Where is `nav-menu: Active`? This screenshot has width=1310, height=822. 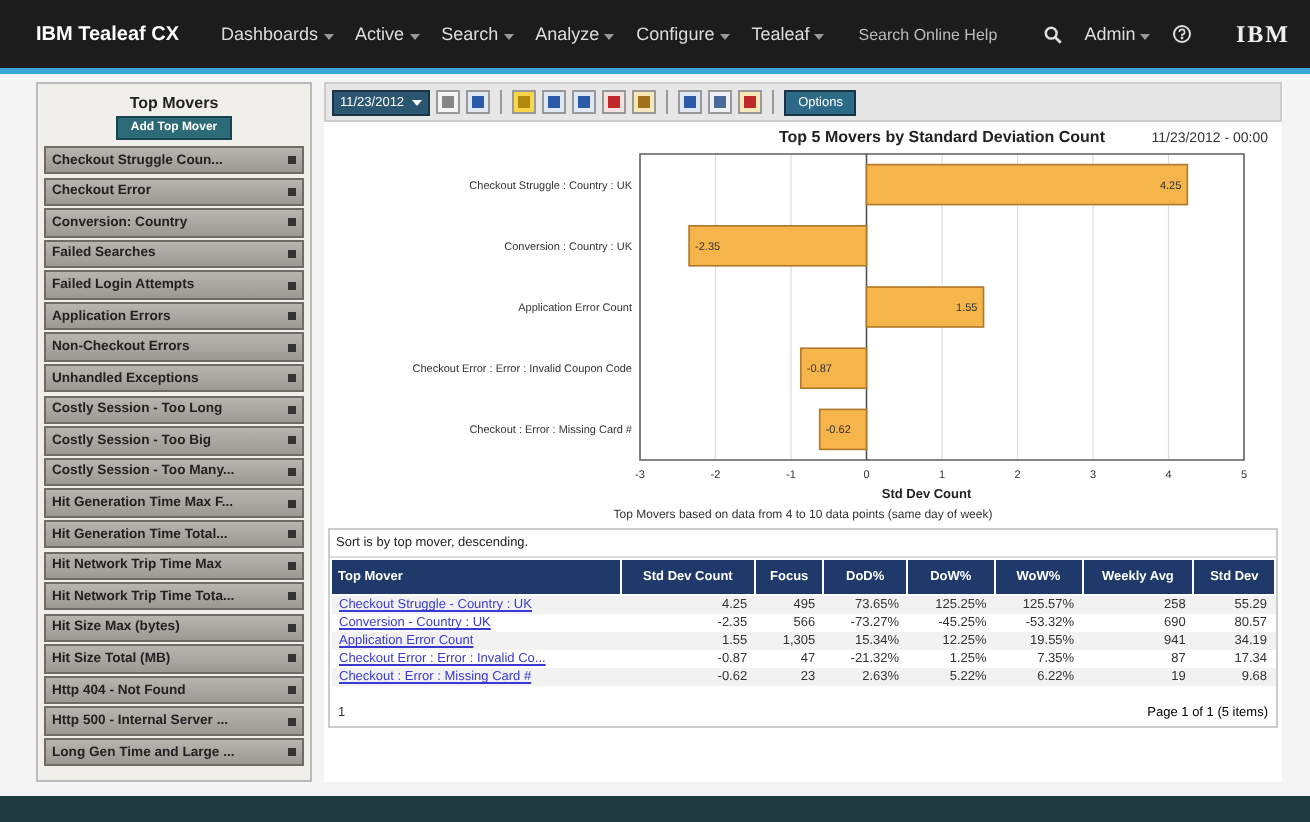
nav-menu: Active is located at coordinates (387, 34).